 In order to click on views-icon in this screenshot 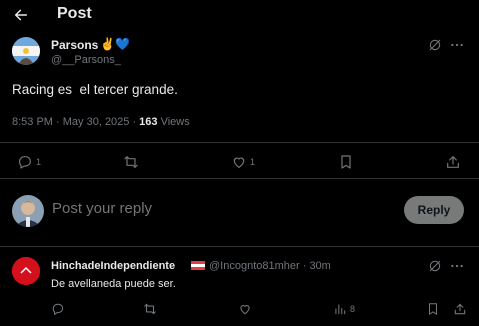, I will do `click(340, 309)`.